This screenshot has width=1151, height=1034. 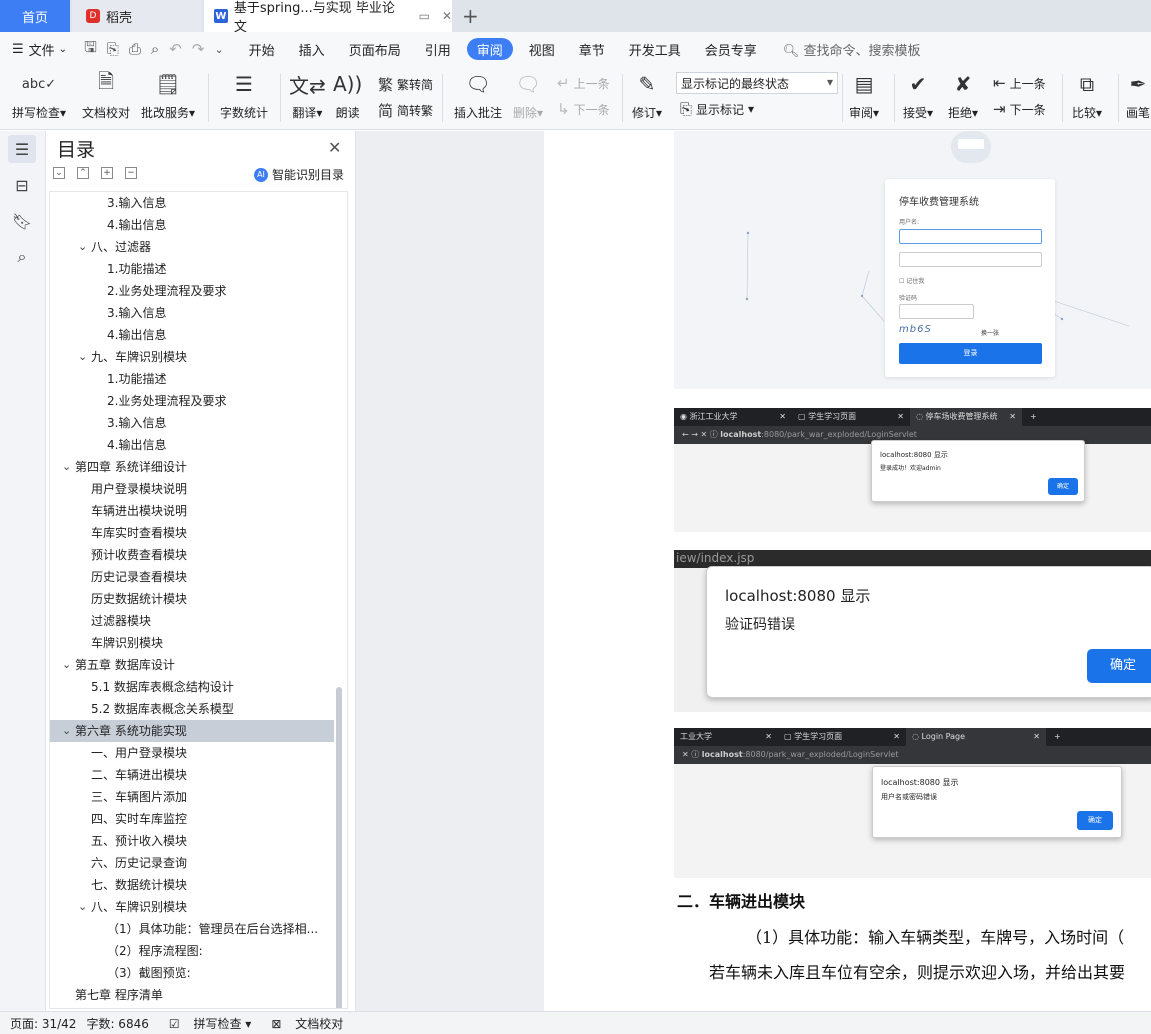 I want to click on tab-home: 首页, so click(x=35, y=16).